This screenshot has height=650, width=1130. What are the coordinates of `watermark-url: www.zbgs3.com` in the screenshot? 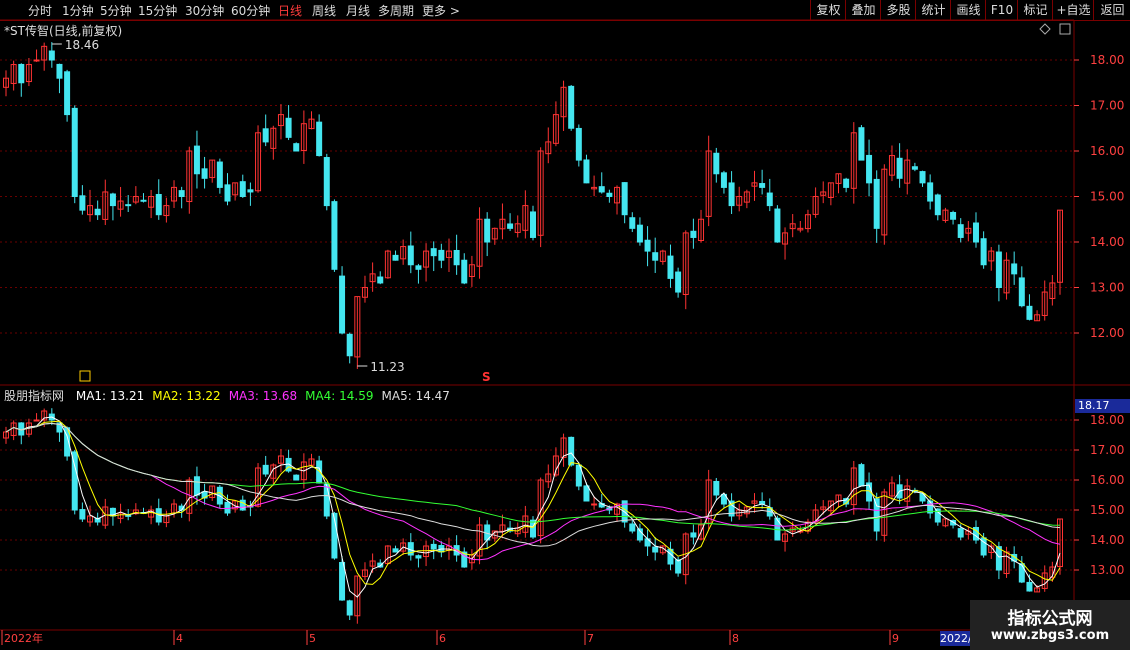 It's located at (1050, 635).